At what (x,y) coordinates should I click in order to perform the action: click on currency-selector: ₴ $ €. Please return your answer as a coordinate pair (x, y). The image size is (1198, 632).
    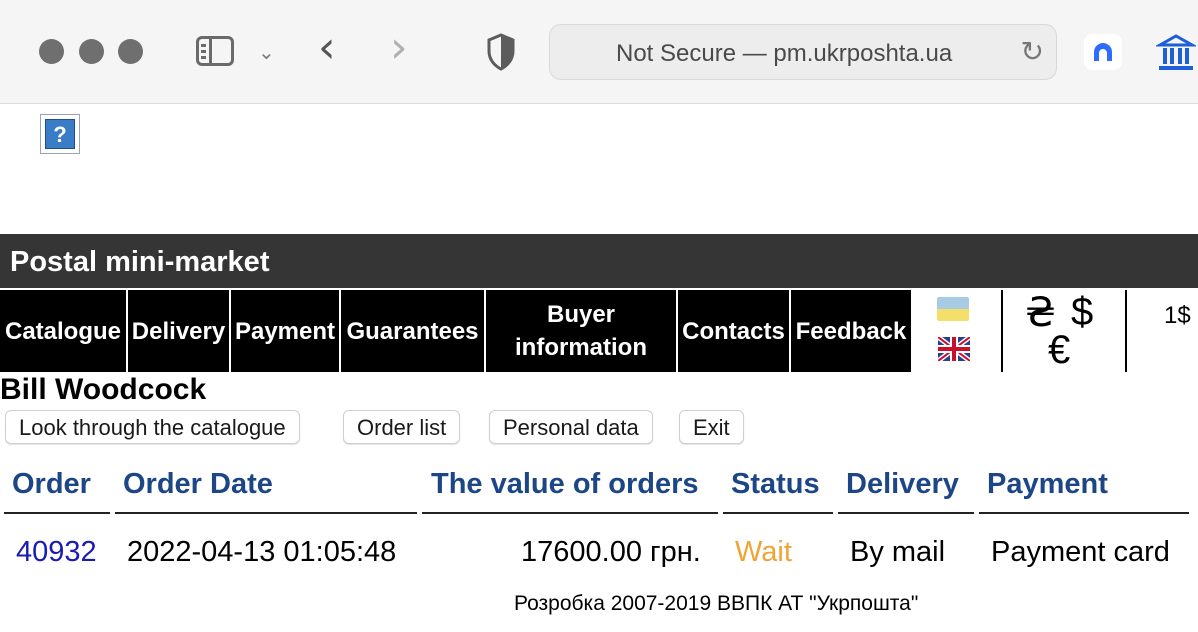
    Looking at the image, I should click on (1064, 328).